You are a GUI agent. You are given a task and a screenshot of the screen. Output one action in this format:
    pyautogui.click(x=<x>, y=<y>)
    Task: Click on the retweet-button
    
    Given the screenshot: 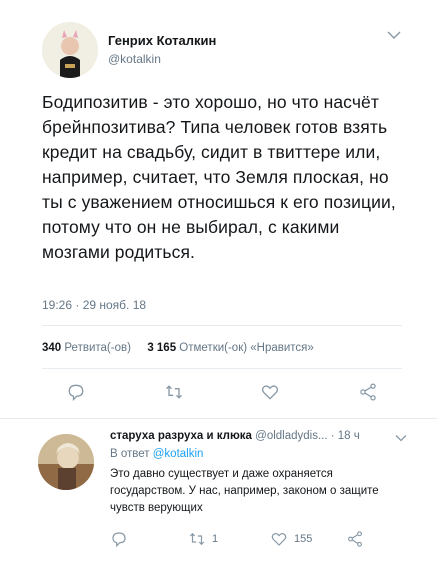 What is the action you would take?
    pyautogui.click(x=174, y=392)
    